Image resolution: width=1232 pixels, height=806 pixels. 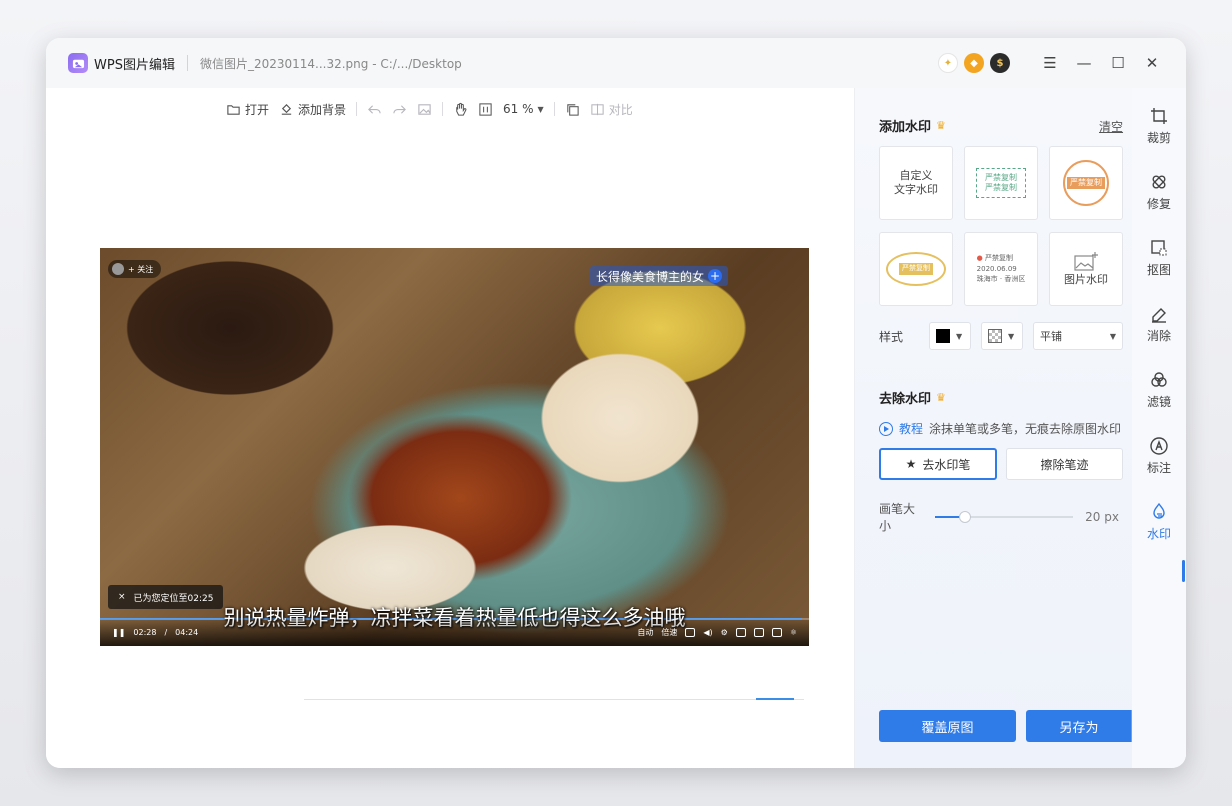 I want to click on rail-filter-label: 滤镜, so click(x=1158, y=402).